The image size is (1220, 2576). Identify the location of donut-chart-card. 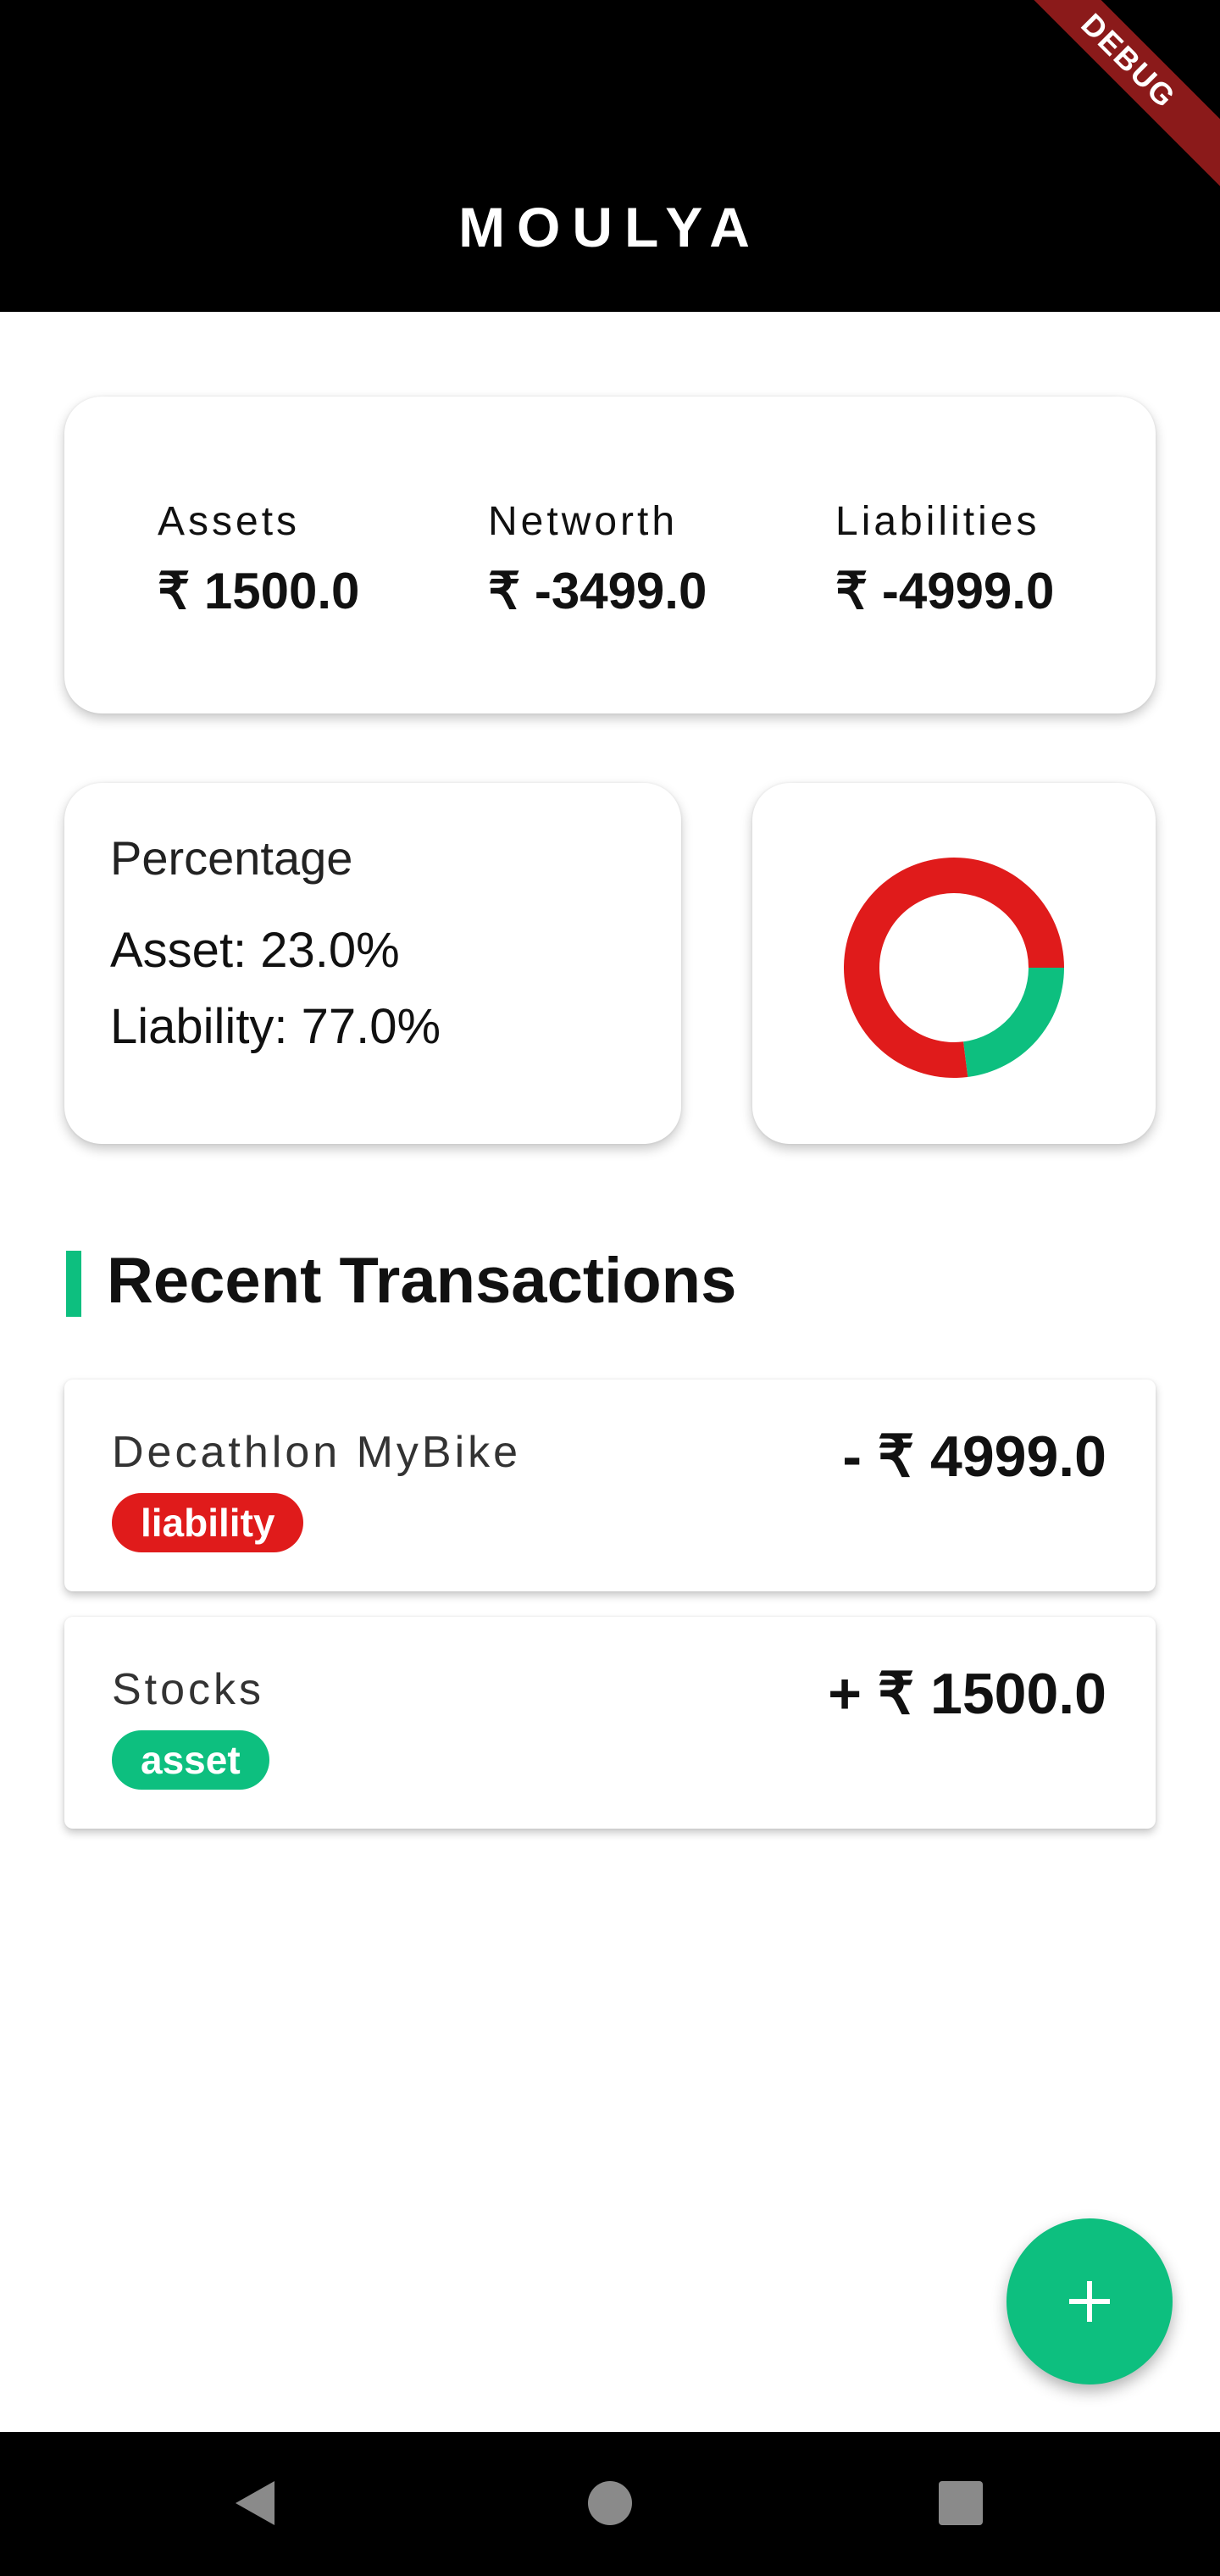
(954, 963).